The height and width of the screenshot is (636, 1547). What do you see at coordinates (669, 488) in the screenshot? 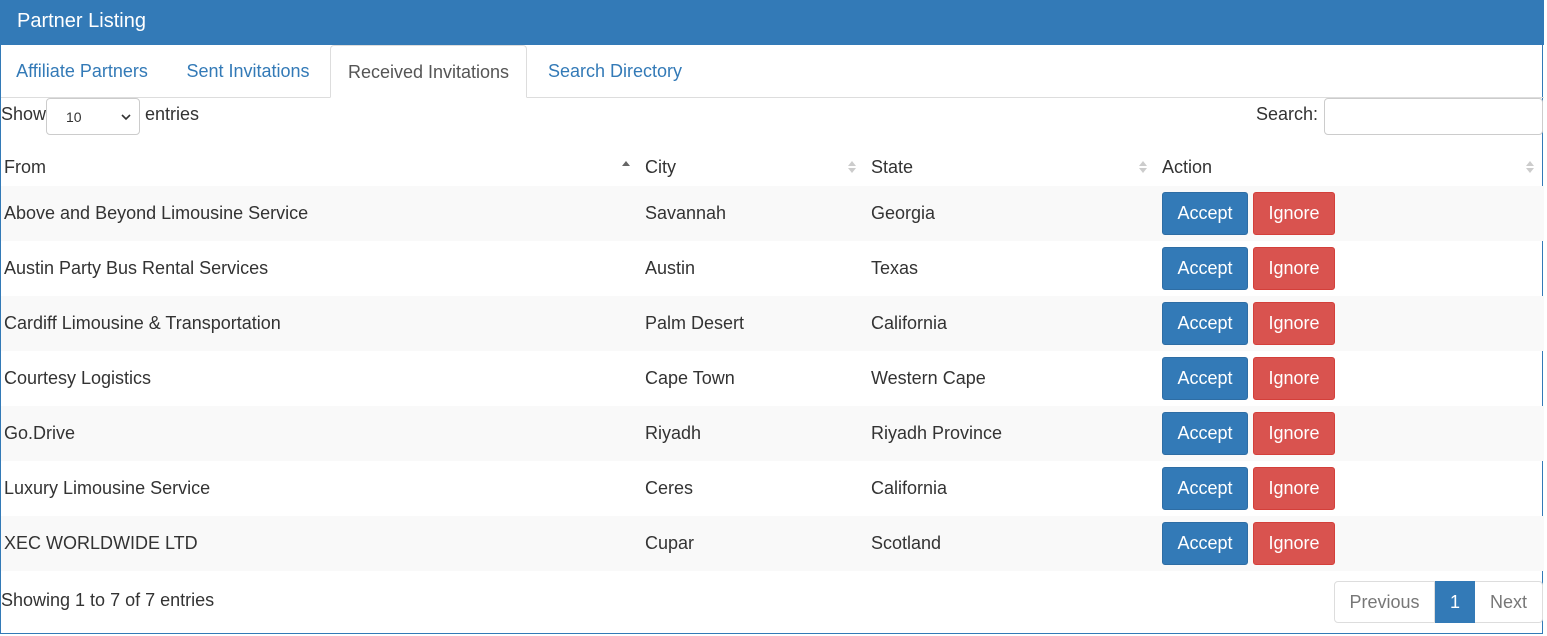
I see `cell-city: Ceres` at bounding box center [669, 488].